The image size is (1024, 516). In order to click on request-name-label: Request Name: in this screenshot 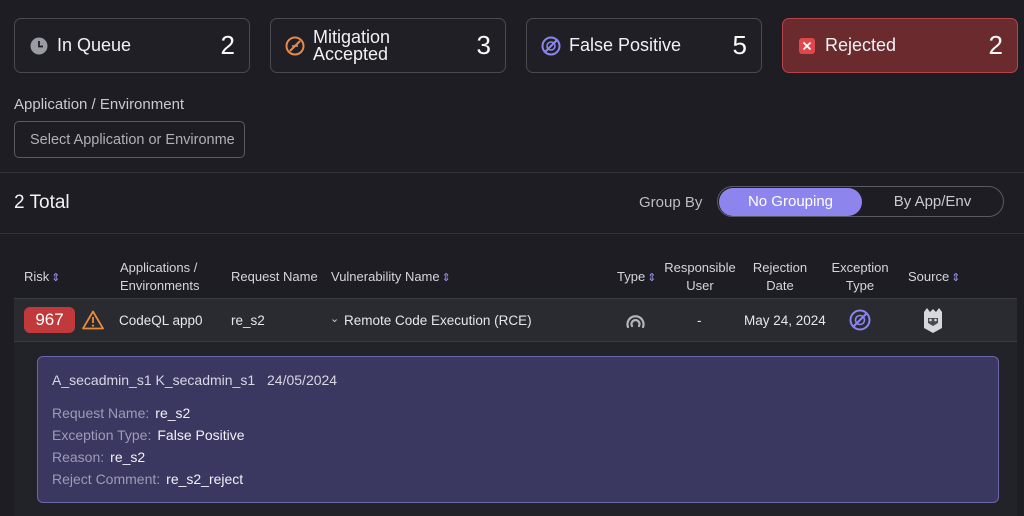, I will do `click(101, 413)`.